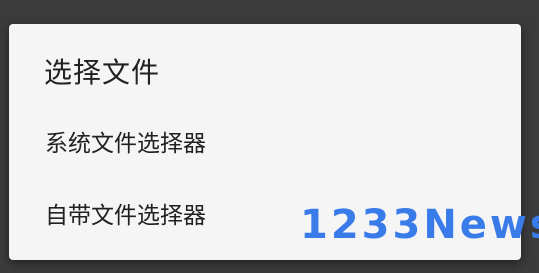 The height and width of the screenshot is (273, 539). What do you see at coordinates (419, 225) in the screenshot?
I see `watermark-logo: 1233News` at bounding box center [419, 225].